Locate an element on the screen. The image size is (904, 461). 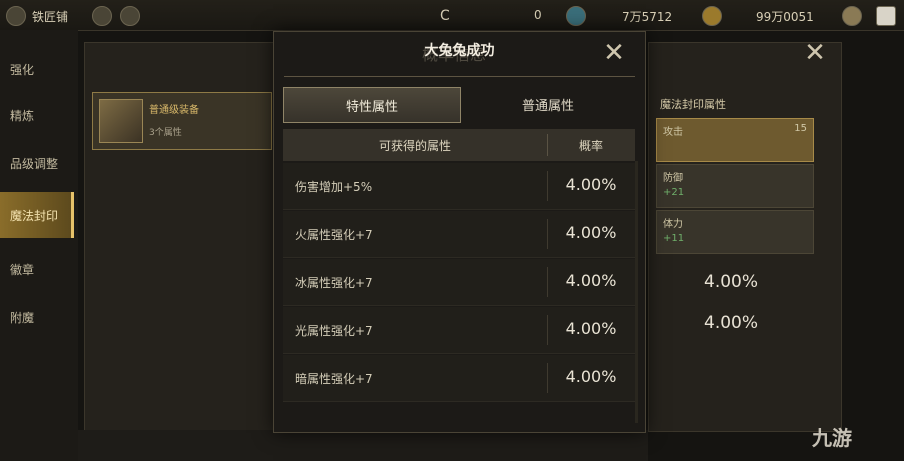
table-header: 可获得的属性 概率 is located at coordinates (459, 145).